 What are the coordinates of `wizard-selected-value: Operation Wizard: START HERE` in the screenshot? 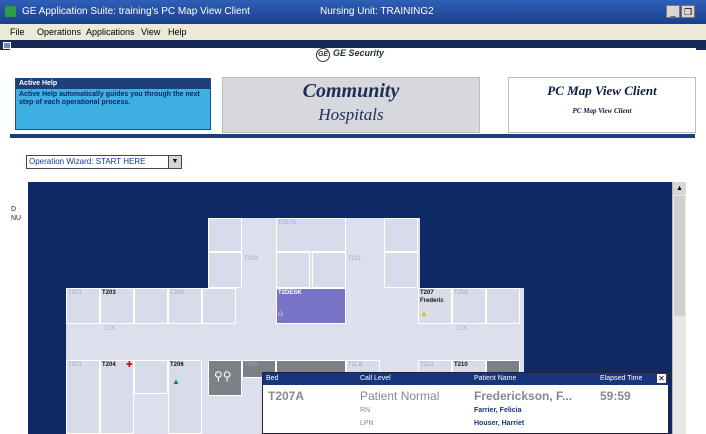 It's located at (87, 161).